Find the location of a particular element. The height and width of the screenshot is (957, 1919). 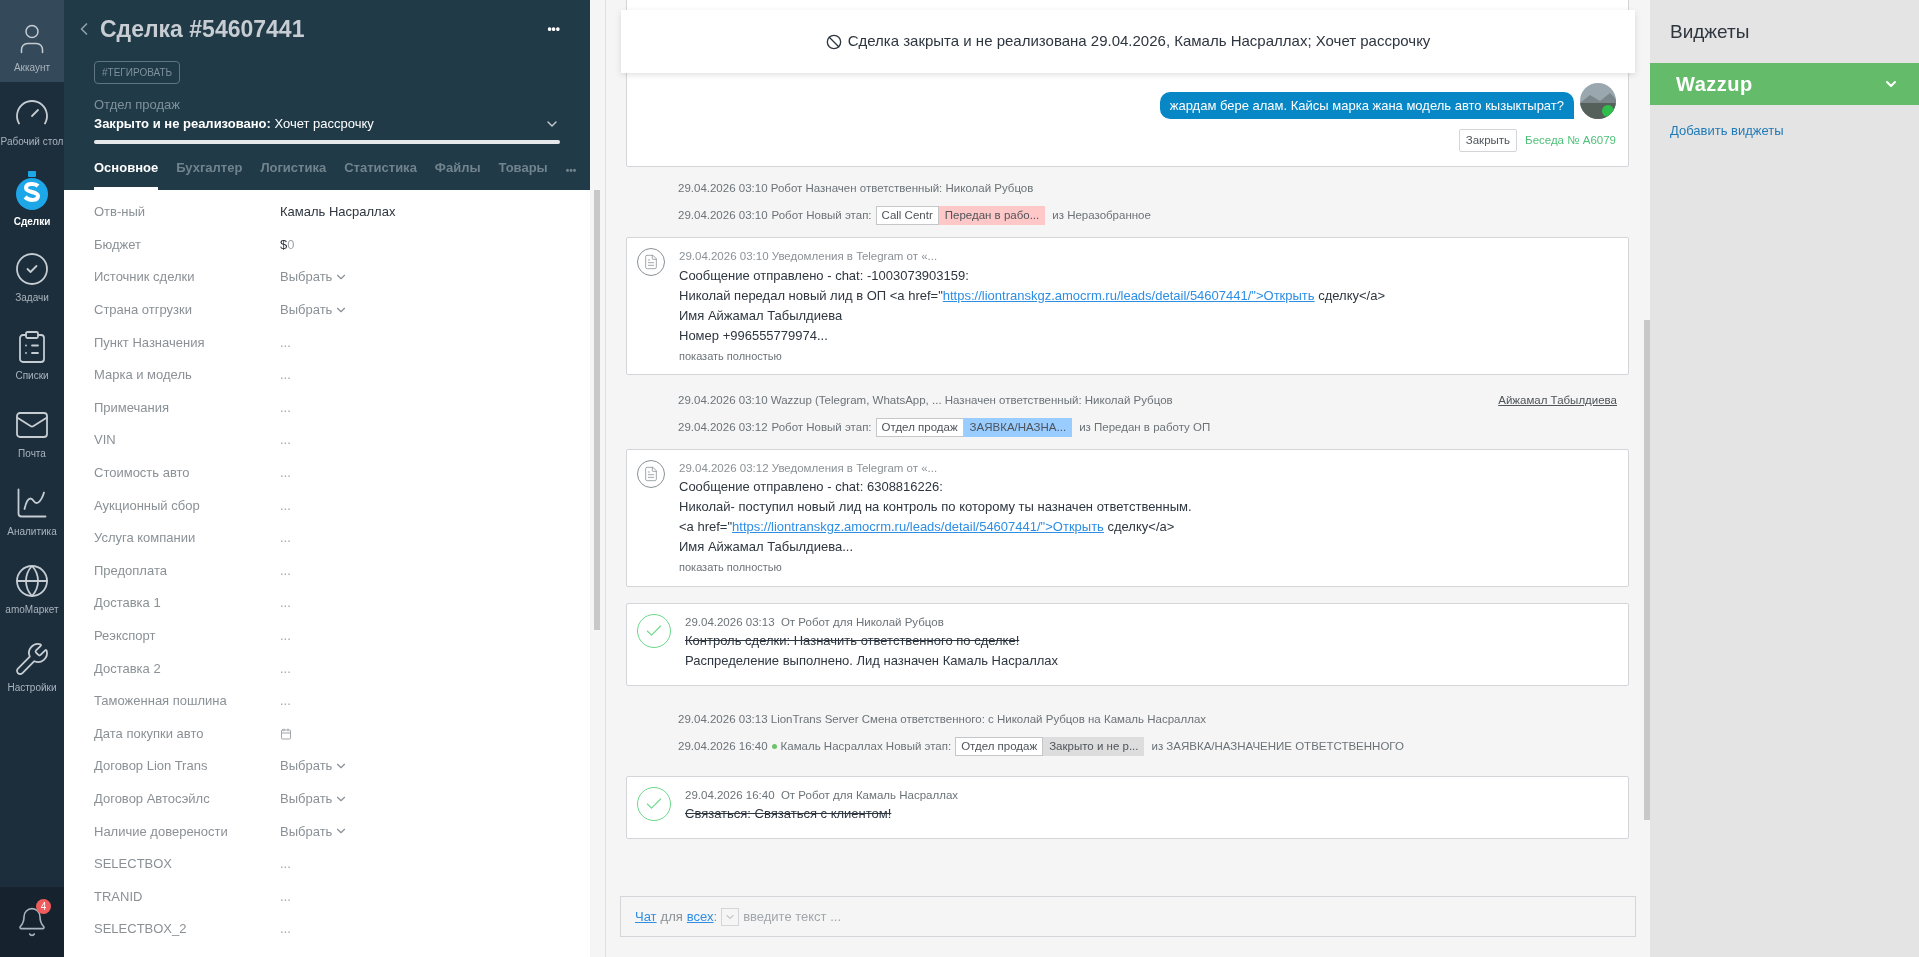

pipeline-name: Отдел продаж is located at coordinates (137, 104).